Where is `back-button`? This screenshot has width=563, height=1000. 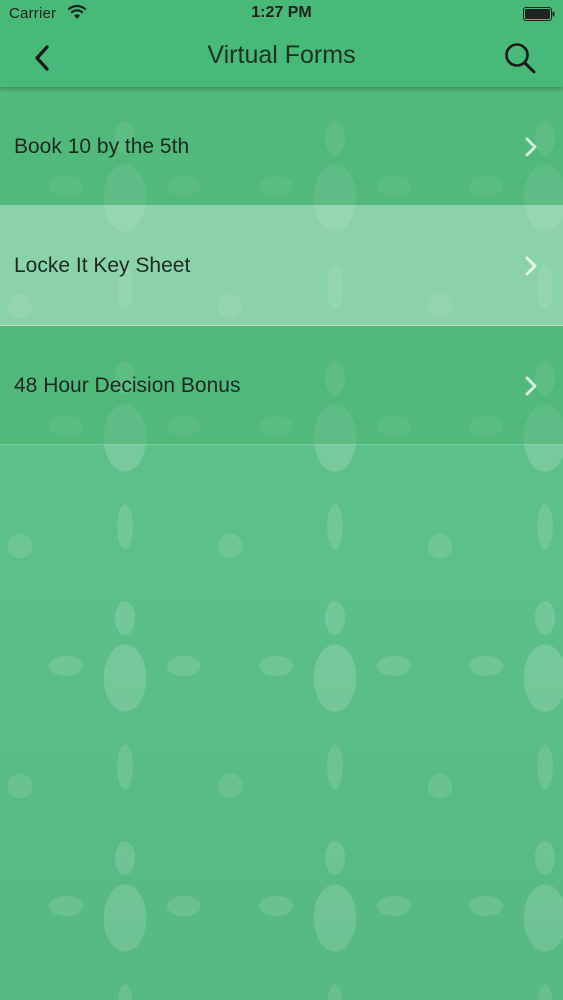 back-button is located at coordinates (42, 58).